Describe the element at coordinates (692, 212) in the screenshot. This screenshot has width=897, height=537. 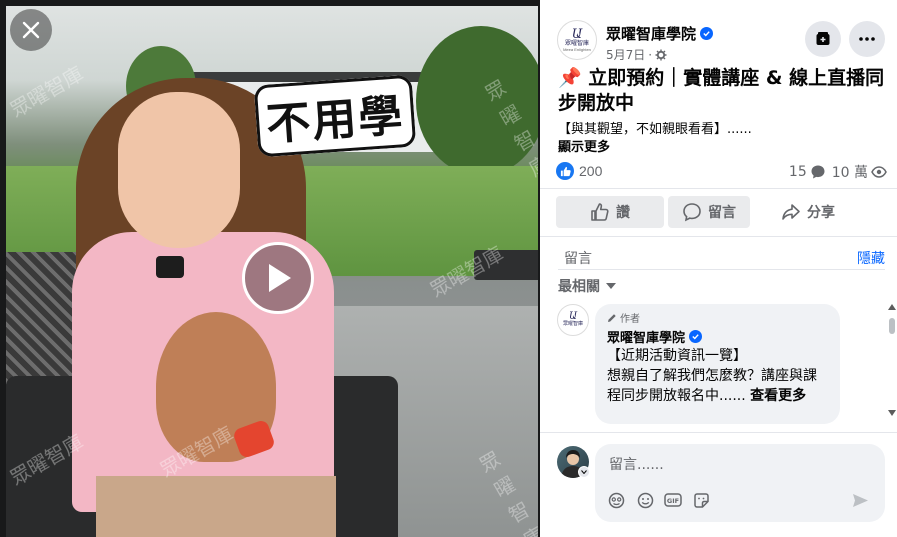
I see `comment-icon` at that location.